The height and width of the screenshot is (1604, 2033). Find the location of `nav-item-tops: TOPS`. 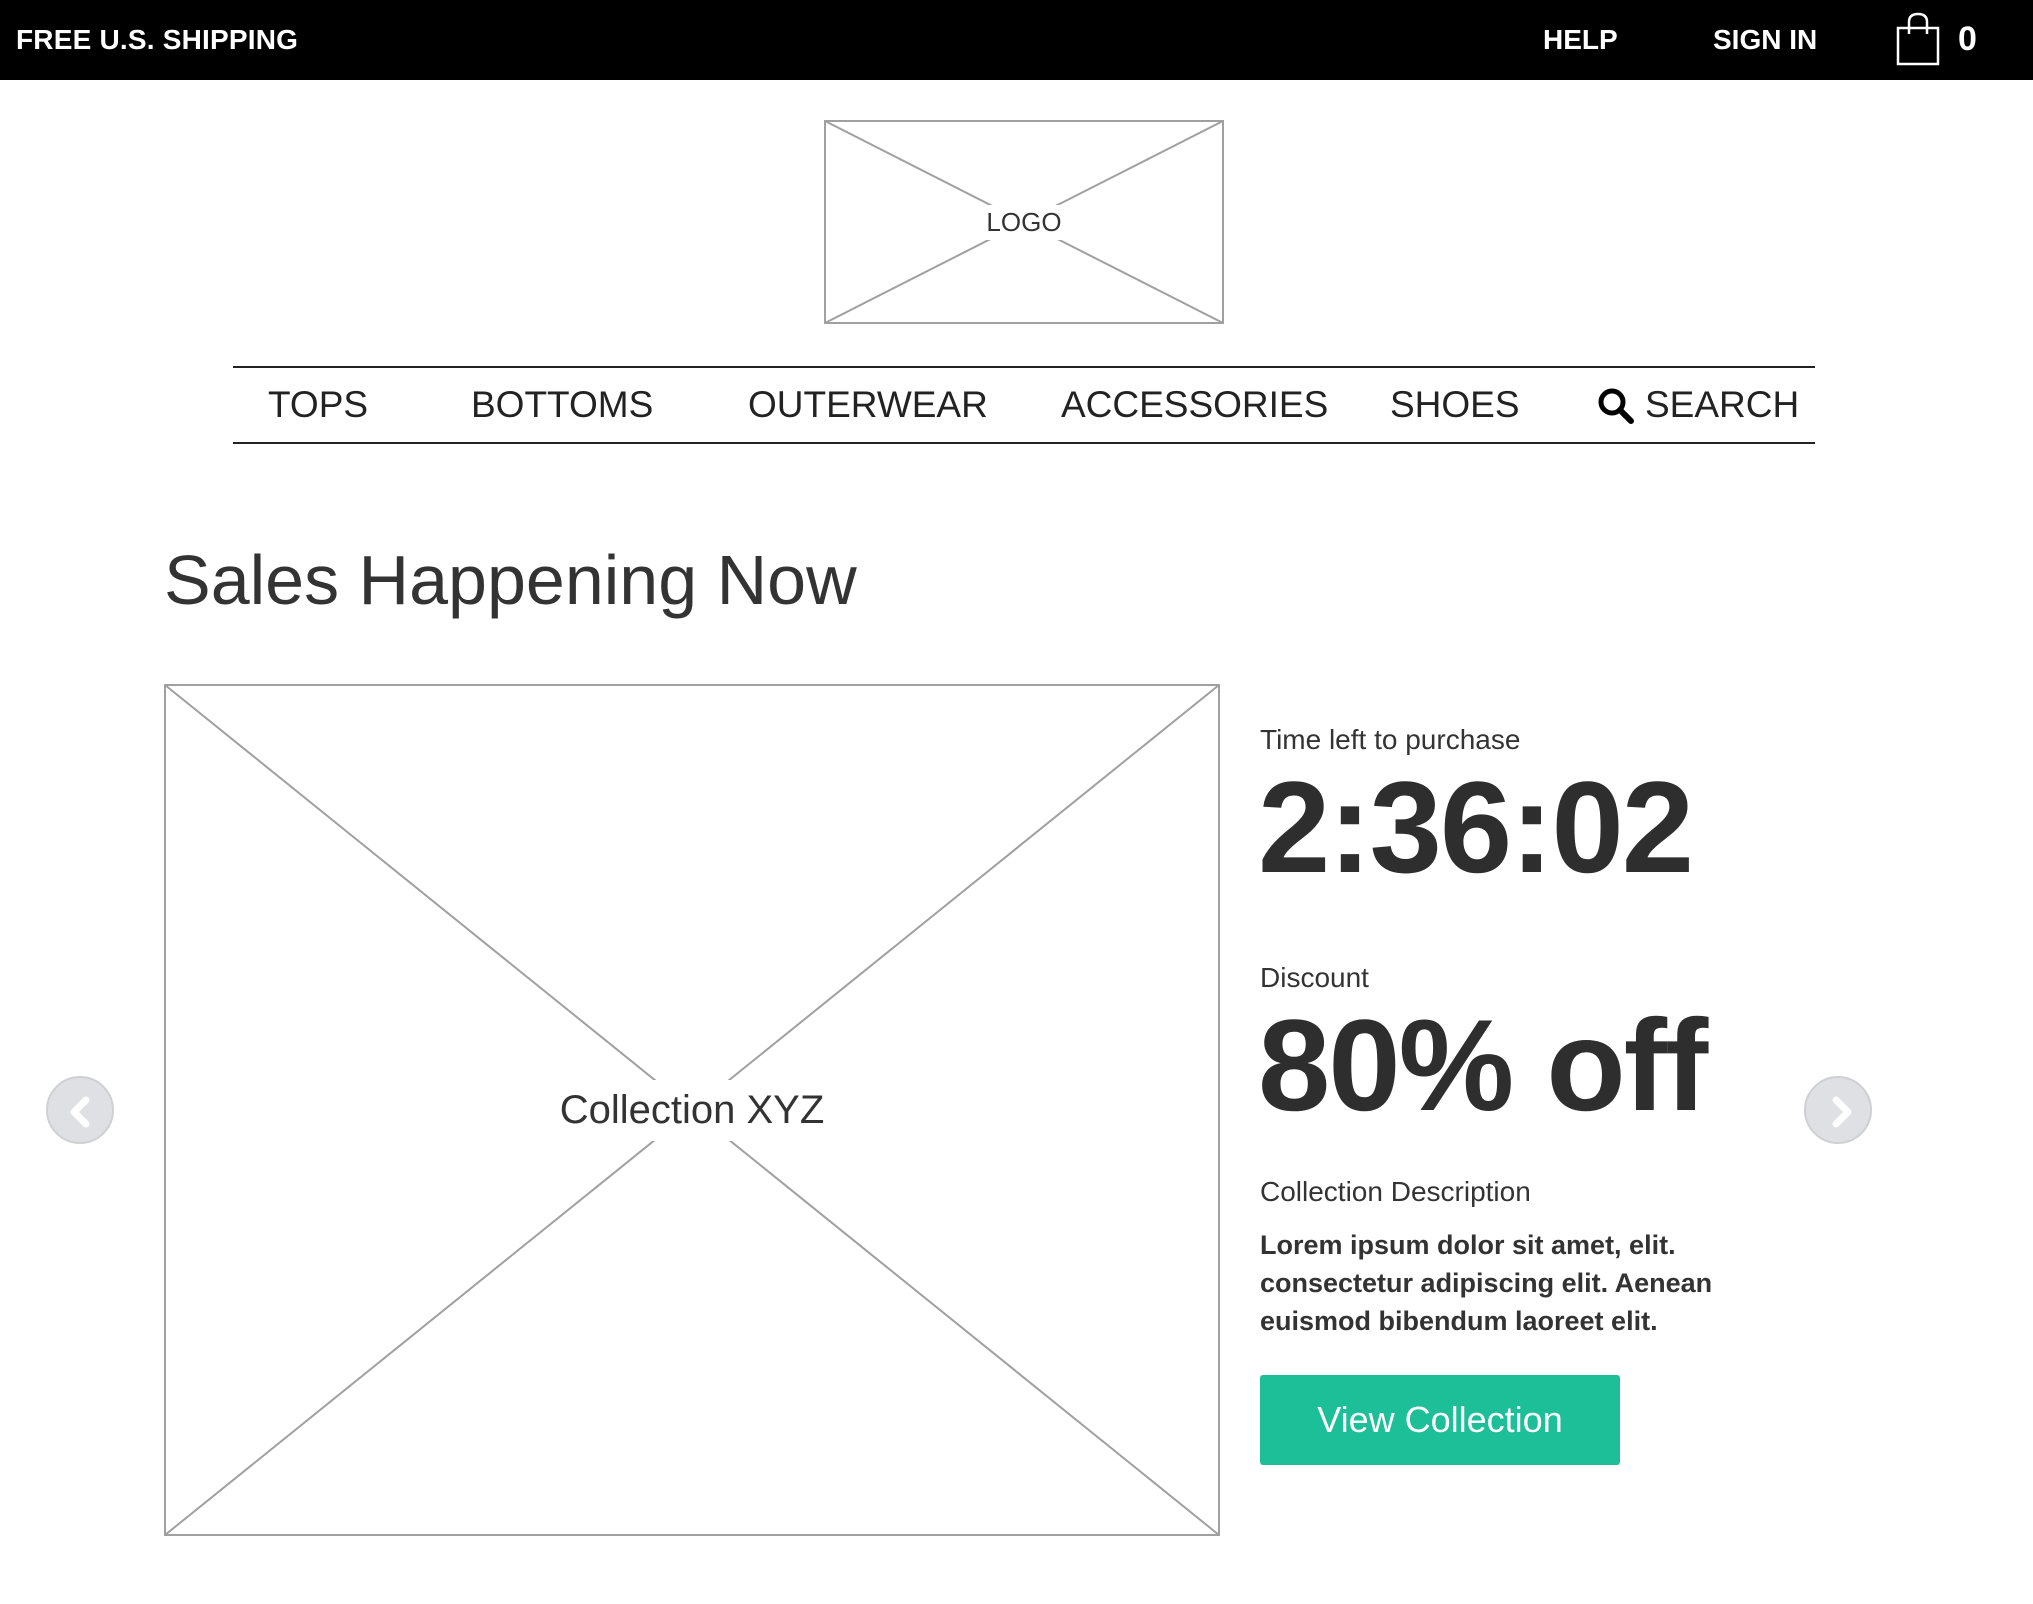

nav-item-tops: TOPS is located at coordinates (318, 405).